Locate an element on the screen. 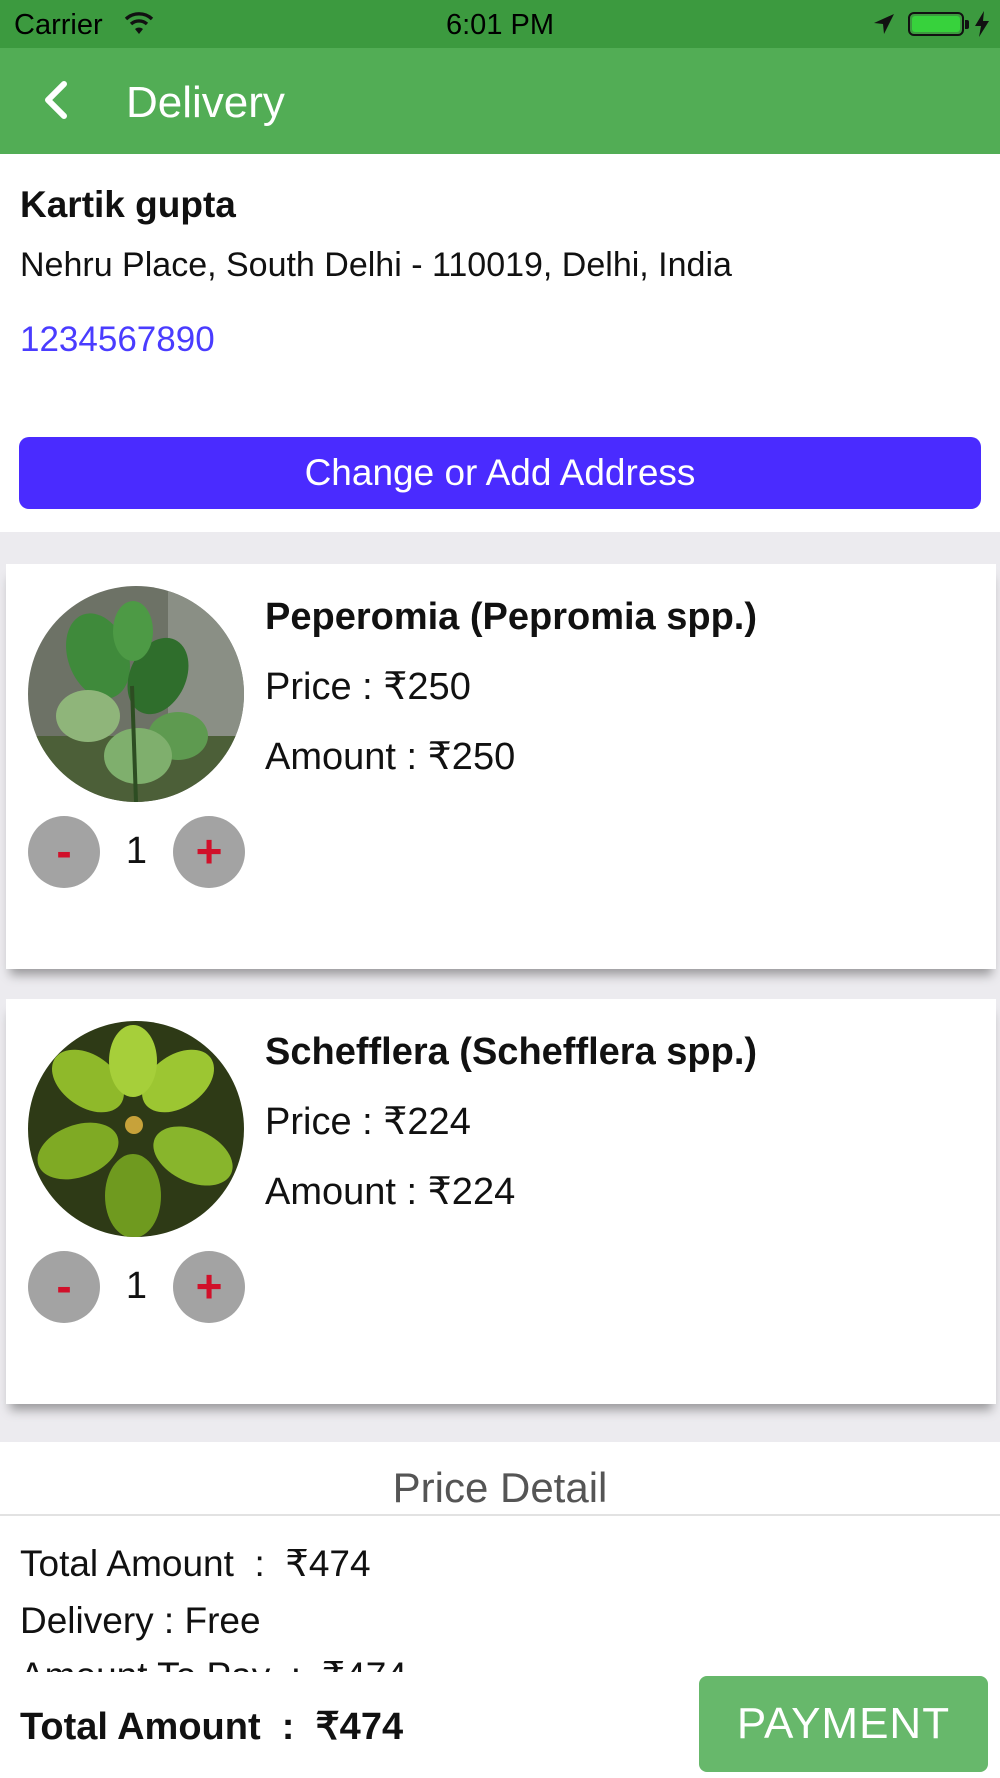 The image size is (1000, 1778). clock: 6:01 PM is located at coordinates (500, 25).